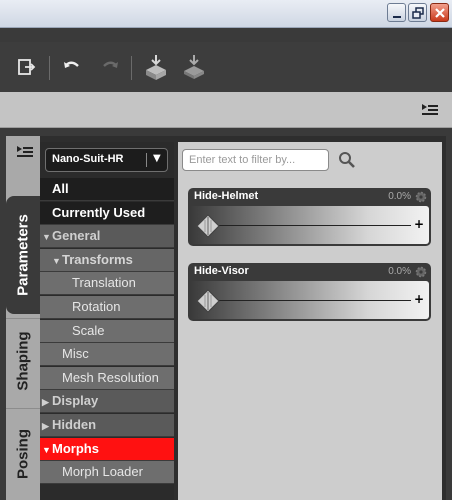  Describe the element at coordinates (75, 448) in the screenshot. I see `tree-item-label: Morphs` at that location.